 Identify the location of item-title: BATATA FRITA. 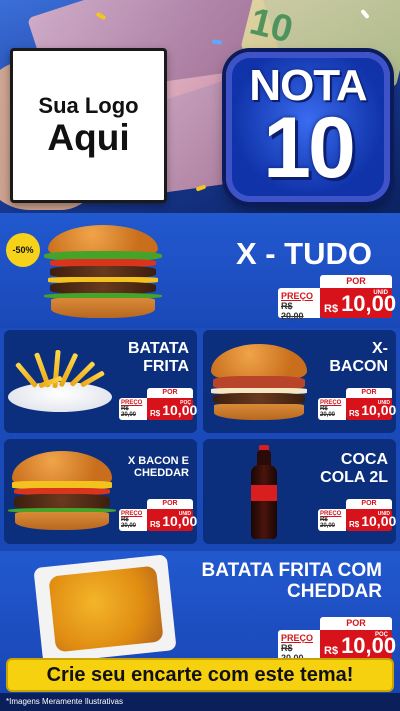
(158, 357).